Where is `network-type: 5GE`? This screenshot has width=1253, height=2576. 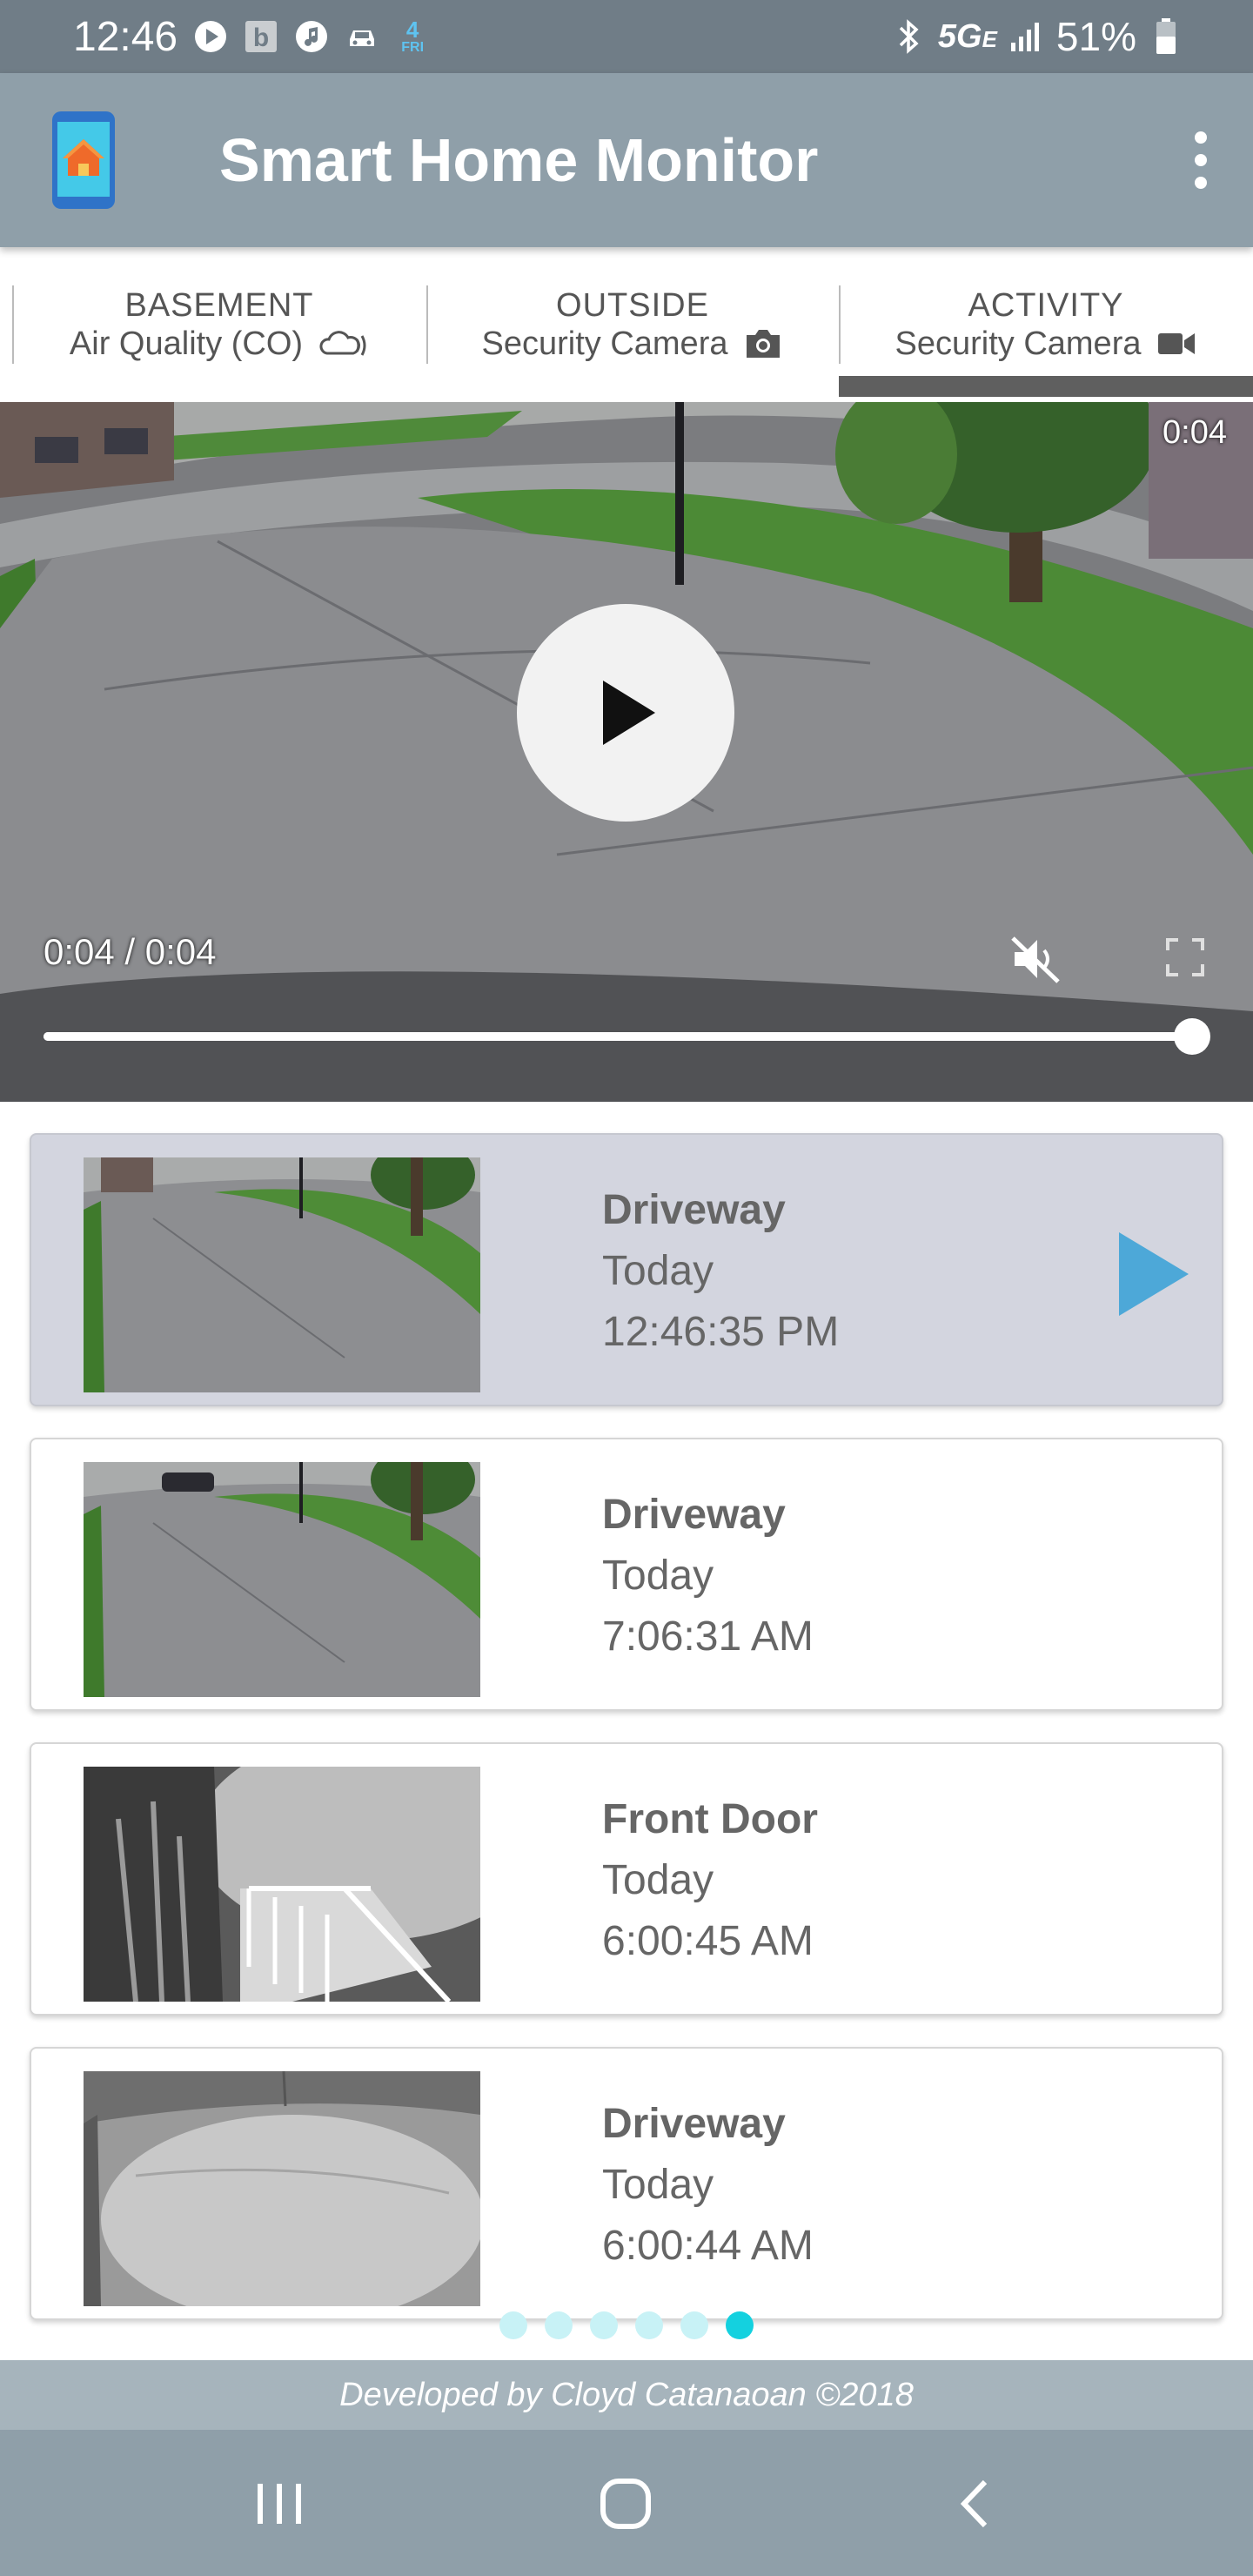
network-type: 5GE is located at coordinates (967, 37).